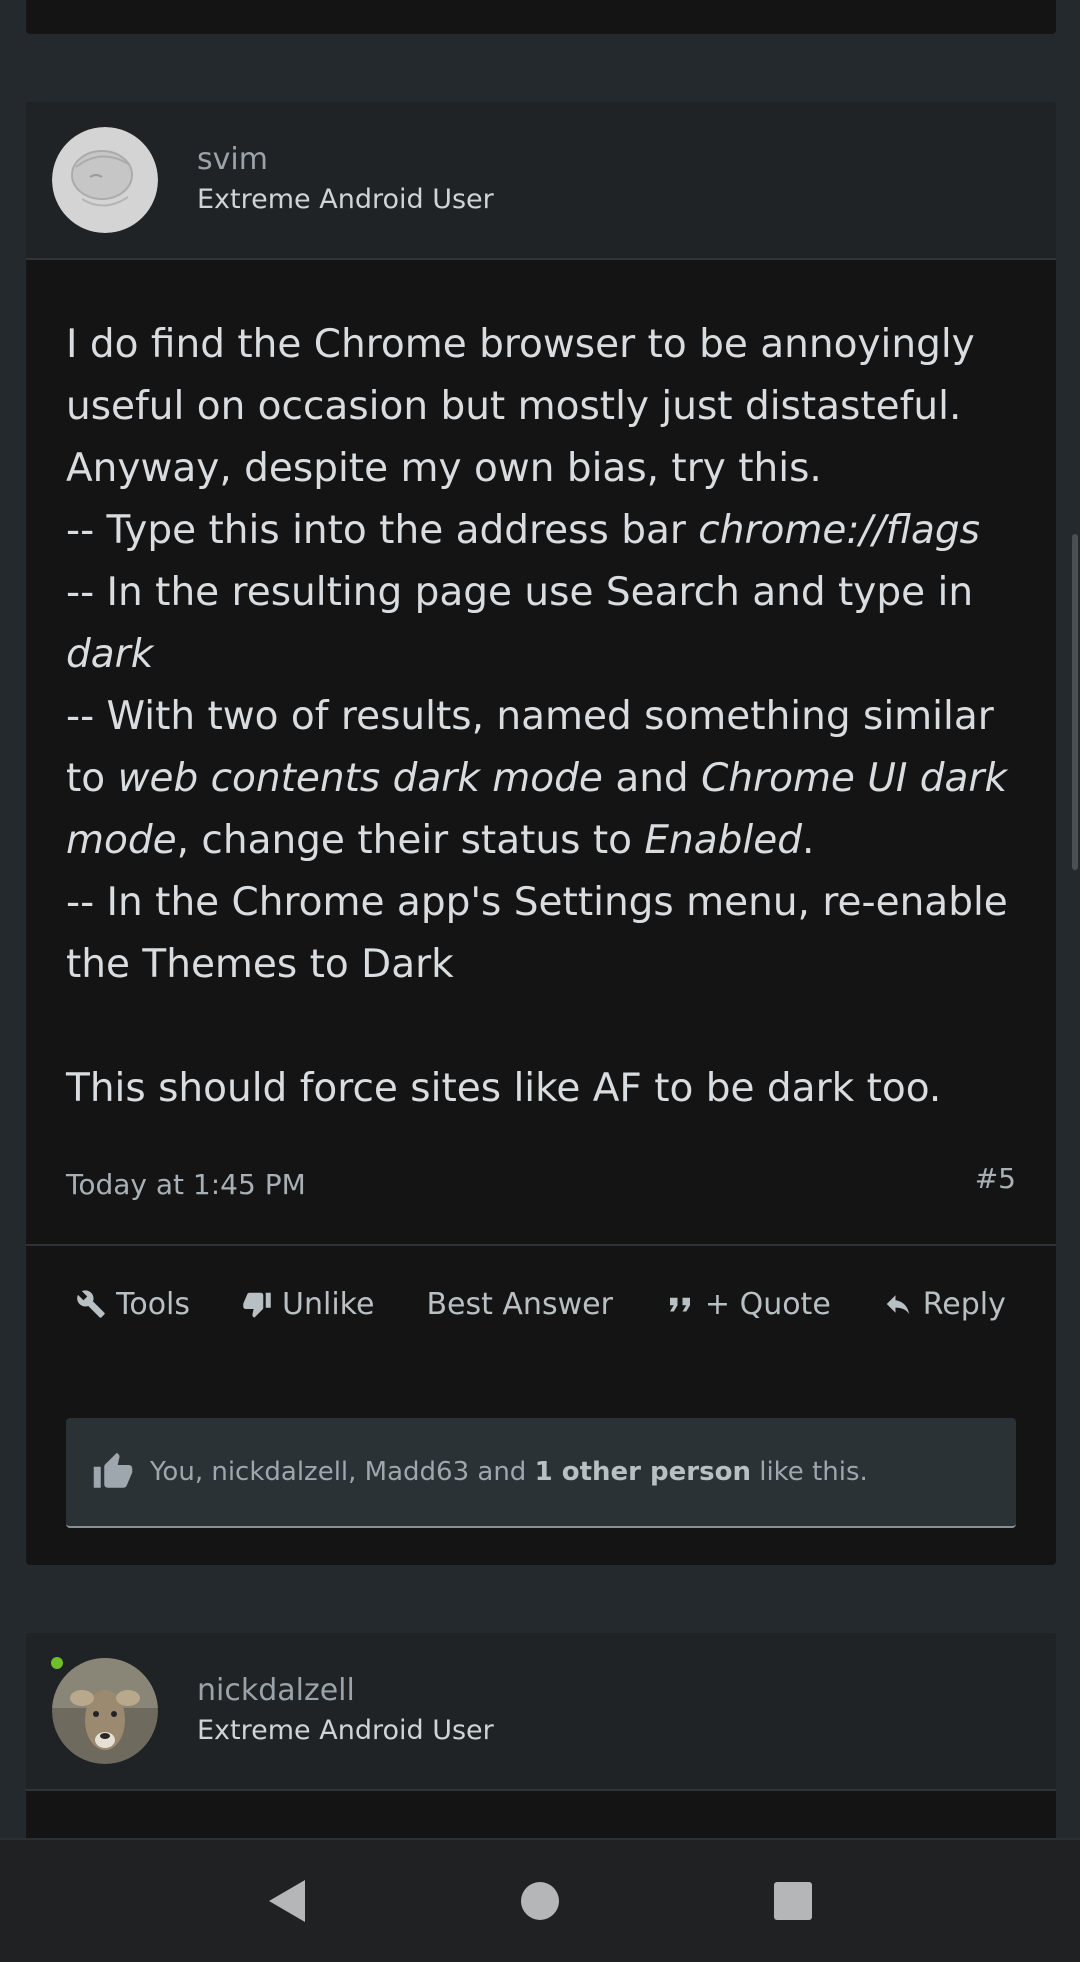 This screenshot has height=1962, width=1080. I want to click on post-header: nickdalzell Extreme Android User, so click(541, 1712).